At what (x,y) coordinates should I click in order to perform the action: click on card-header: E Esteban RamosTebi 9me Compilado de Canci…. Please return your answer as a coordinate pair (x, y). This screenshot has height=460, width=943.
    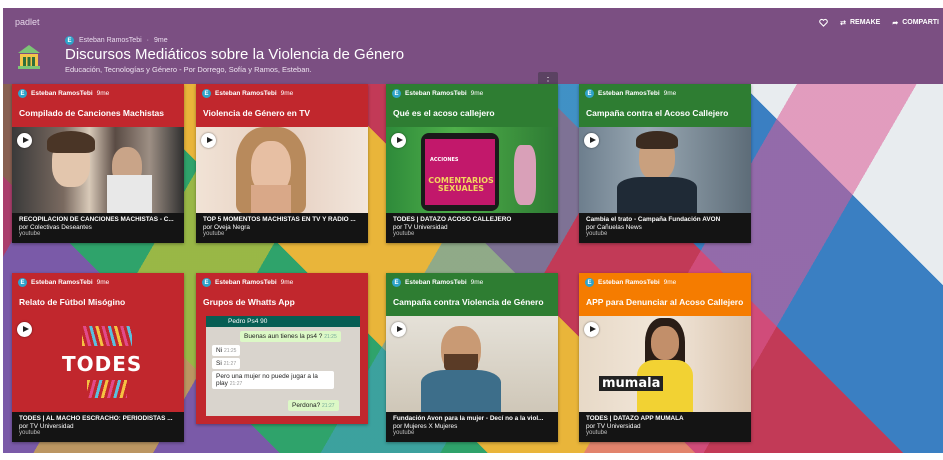
    Looking at the image, I should click on (98, 105).